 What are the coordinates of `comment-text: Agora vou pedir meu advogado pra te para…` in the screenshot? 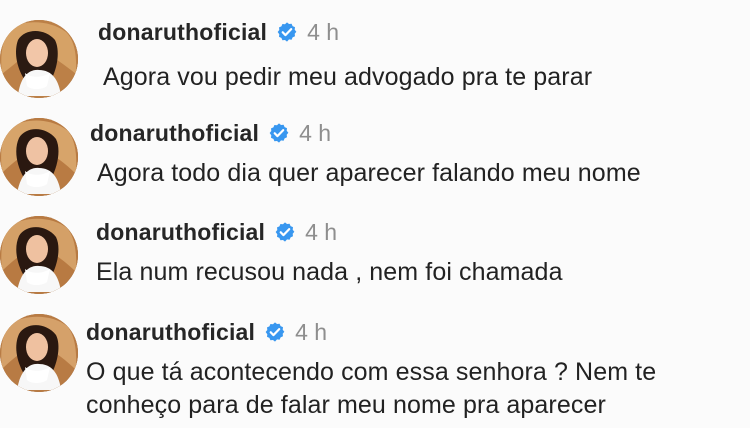 It's located at (348, 77).